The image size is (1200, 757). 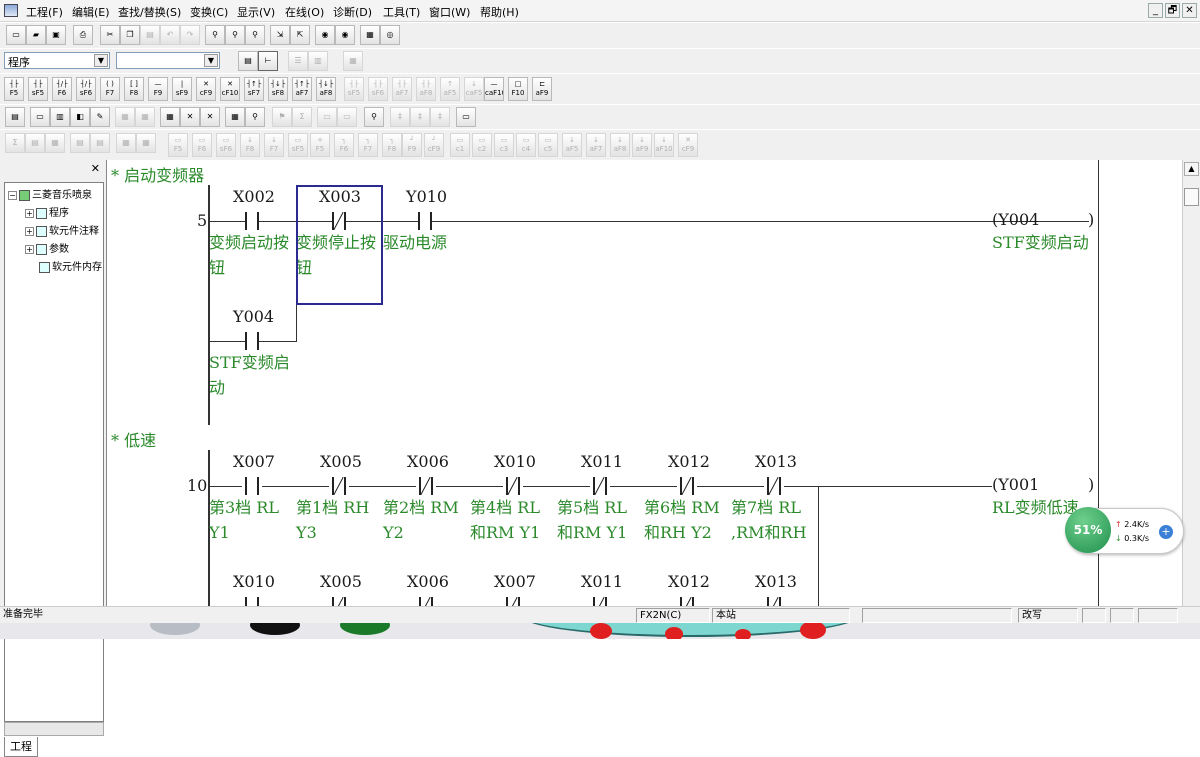 I want to click on comment-view-icon: ▥, so click(x=318, y=61).